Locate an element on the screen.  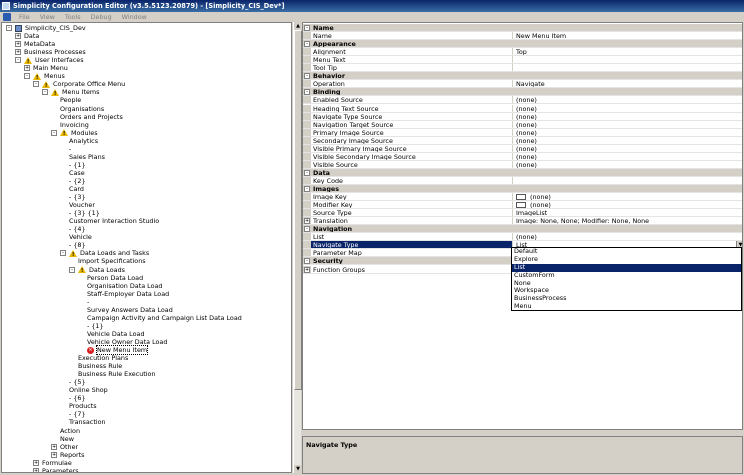
property-row: Key Code is located at coordinates (522, 180).